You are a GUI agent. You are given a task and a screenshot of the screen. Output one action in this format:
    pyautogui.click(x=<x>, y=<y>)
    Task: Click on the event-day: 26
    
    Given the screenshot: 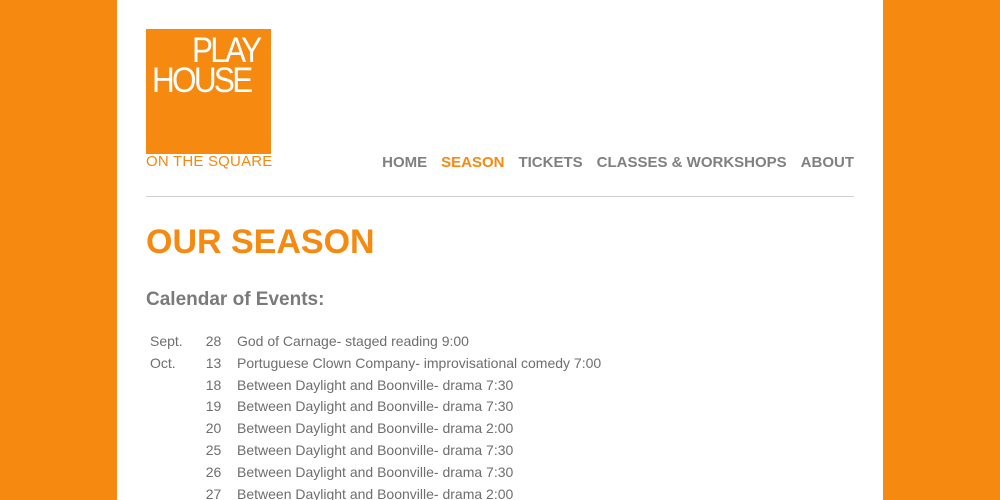 What is the action you would take?
    pyautogui.click(x=213, y=471)
    